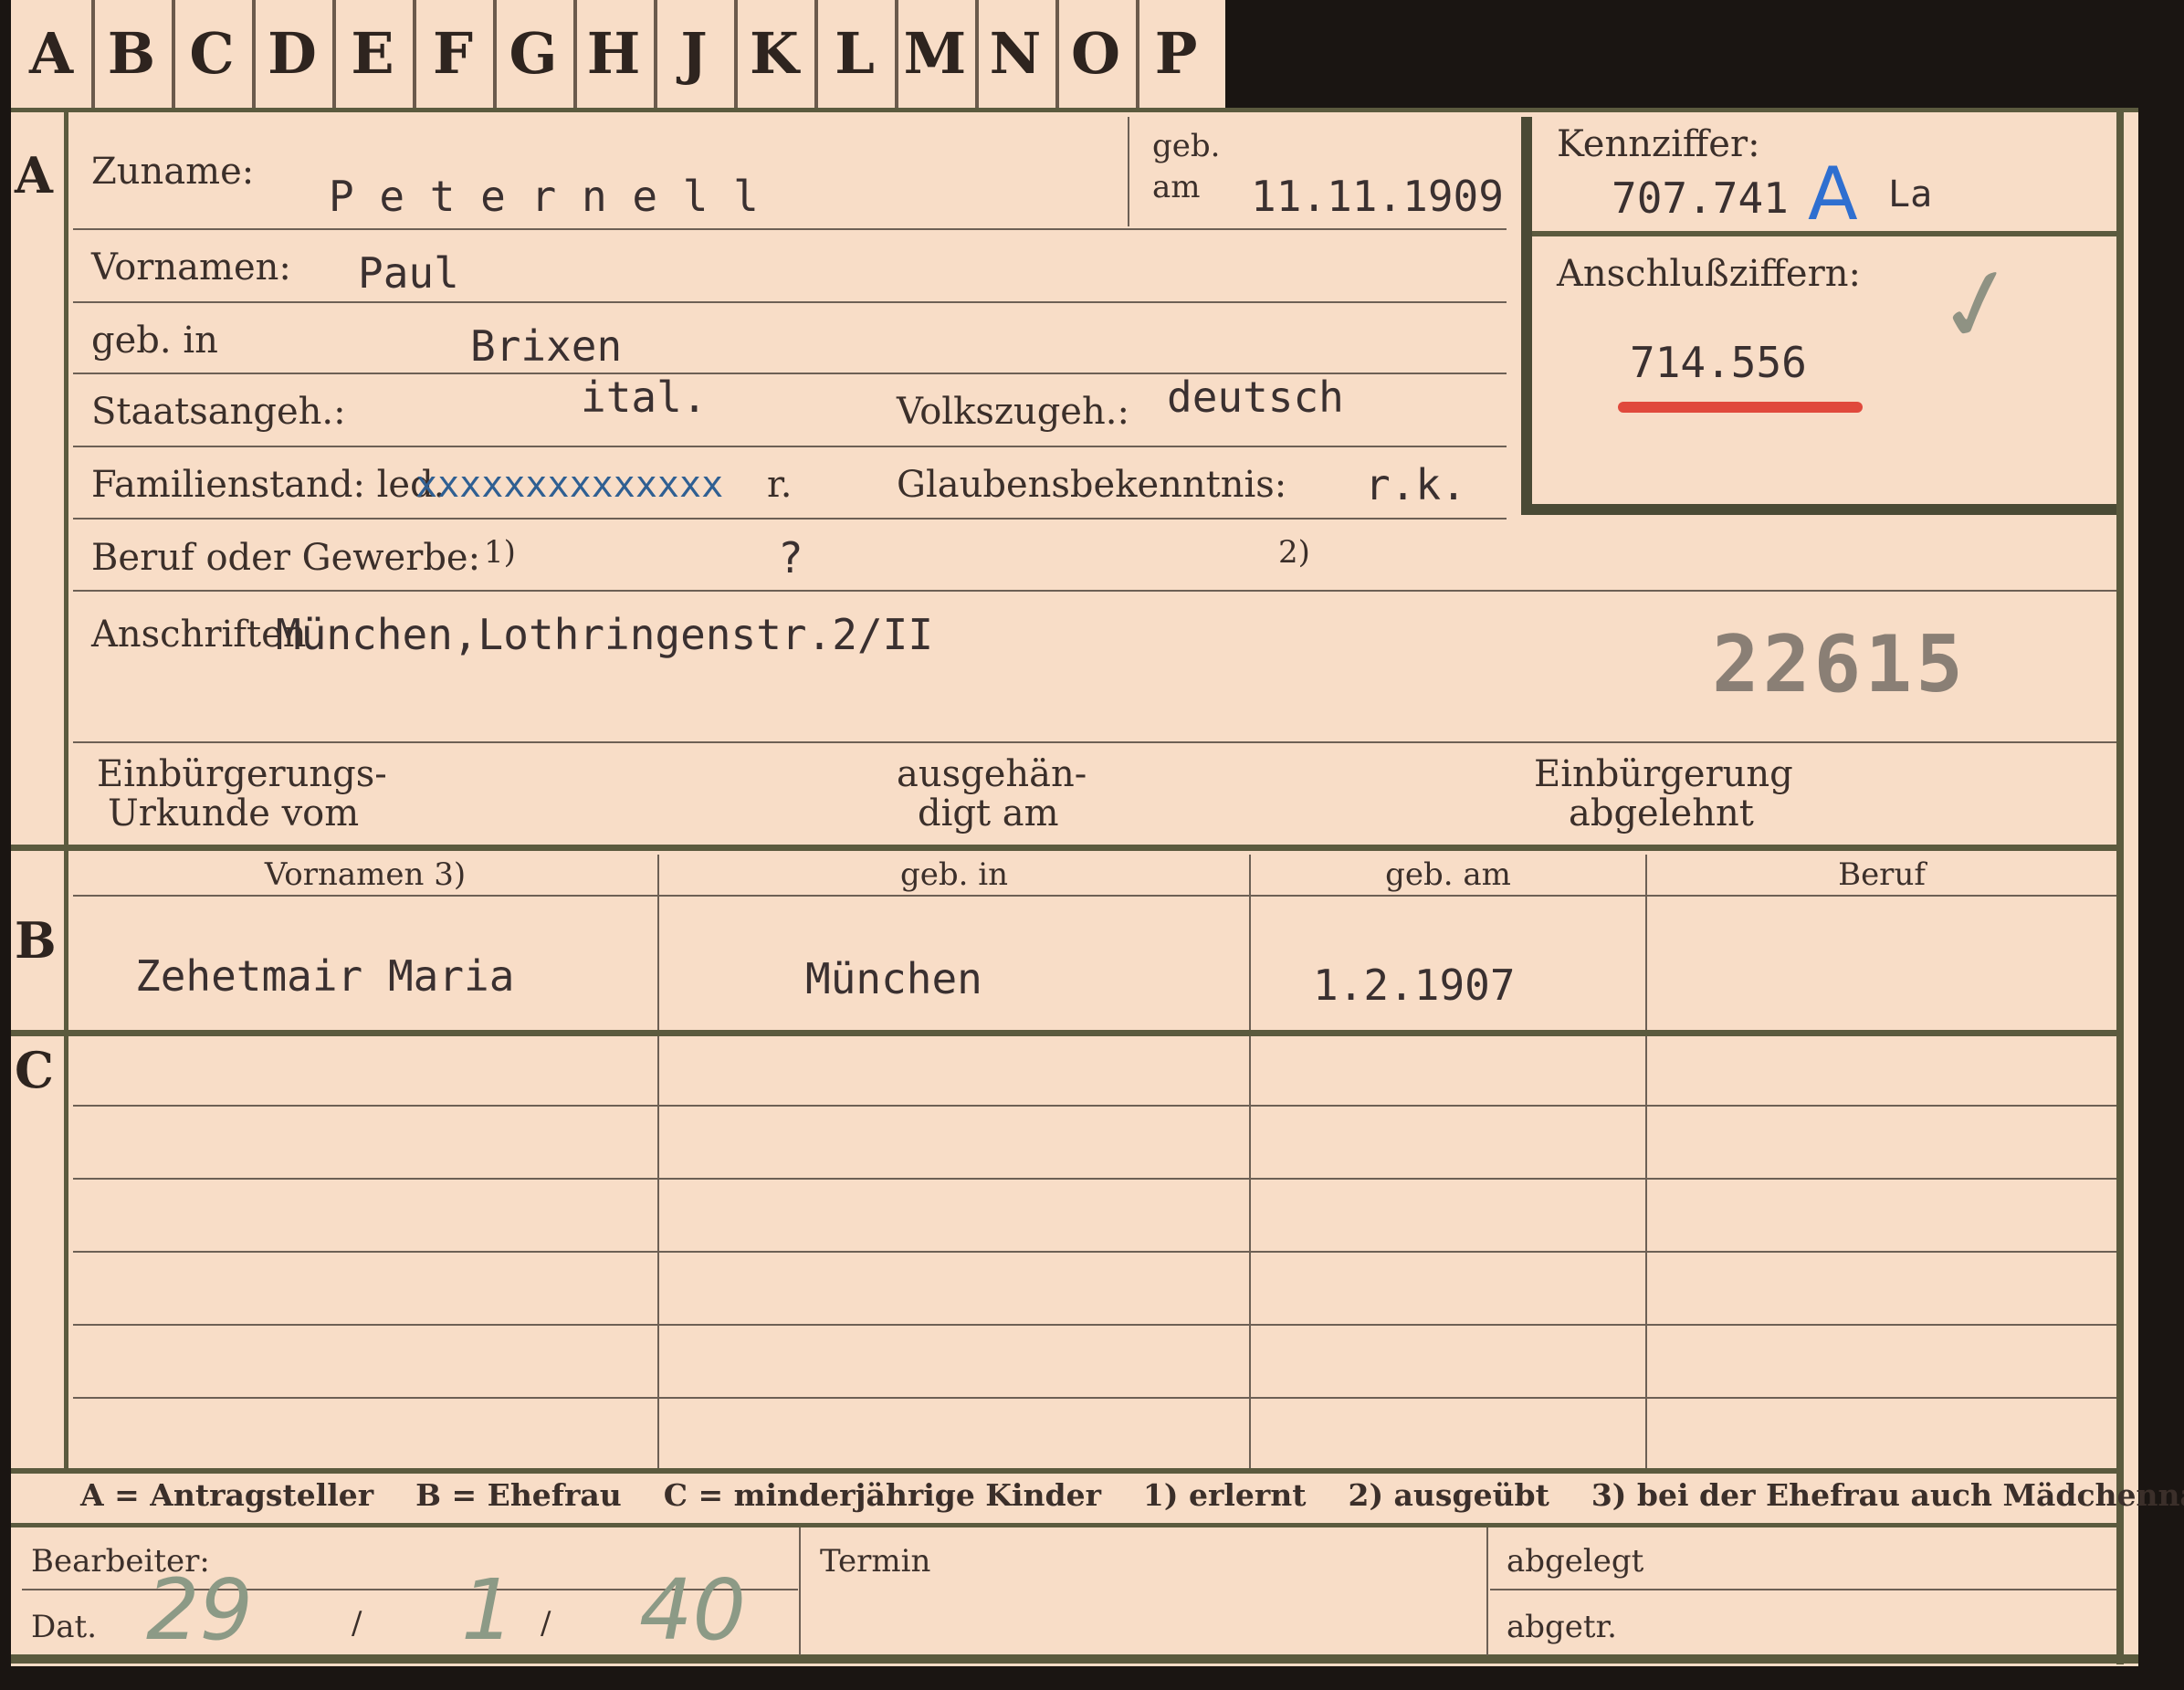 Image resolution: width=2184 pixels, height=1690 pixels. Describe the element at coordinates (53, 54) in the screenshot. I see `tab-a: A` at that location.